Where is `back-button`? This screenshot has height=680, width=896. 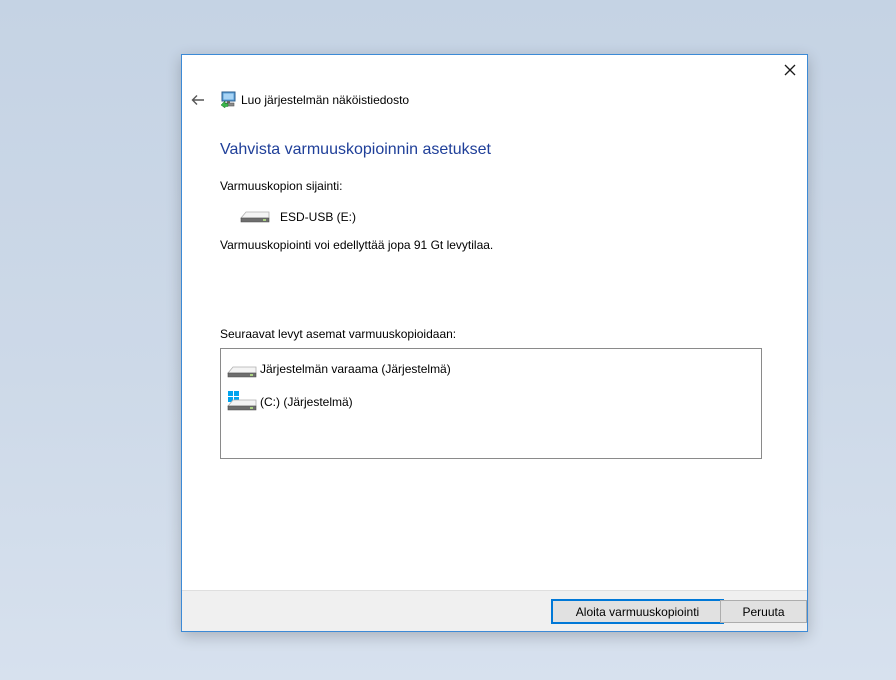 back-button is located at coordinates (198, 100).